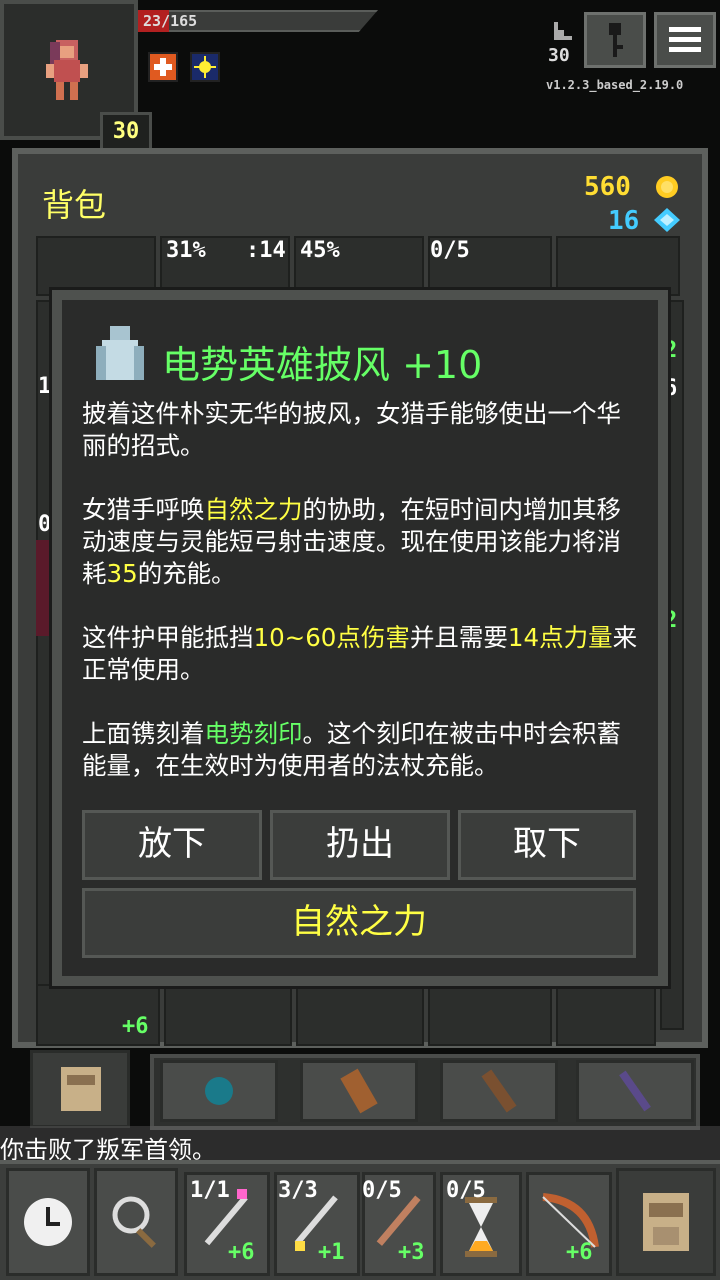  I want to click on quickslot-1-upgrade: +6, so click(241, 1252).